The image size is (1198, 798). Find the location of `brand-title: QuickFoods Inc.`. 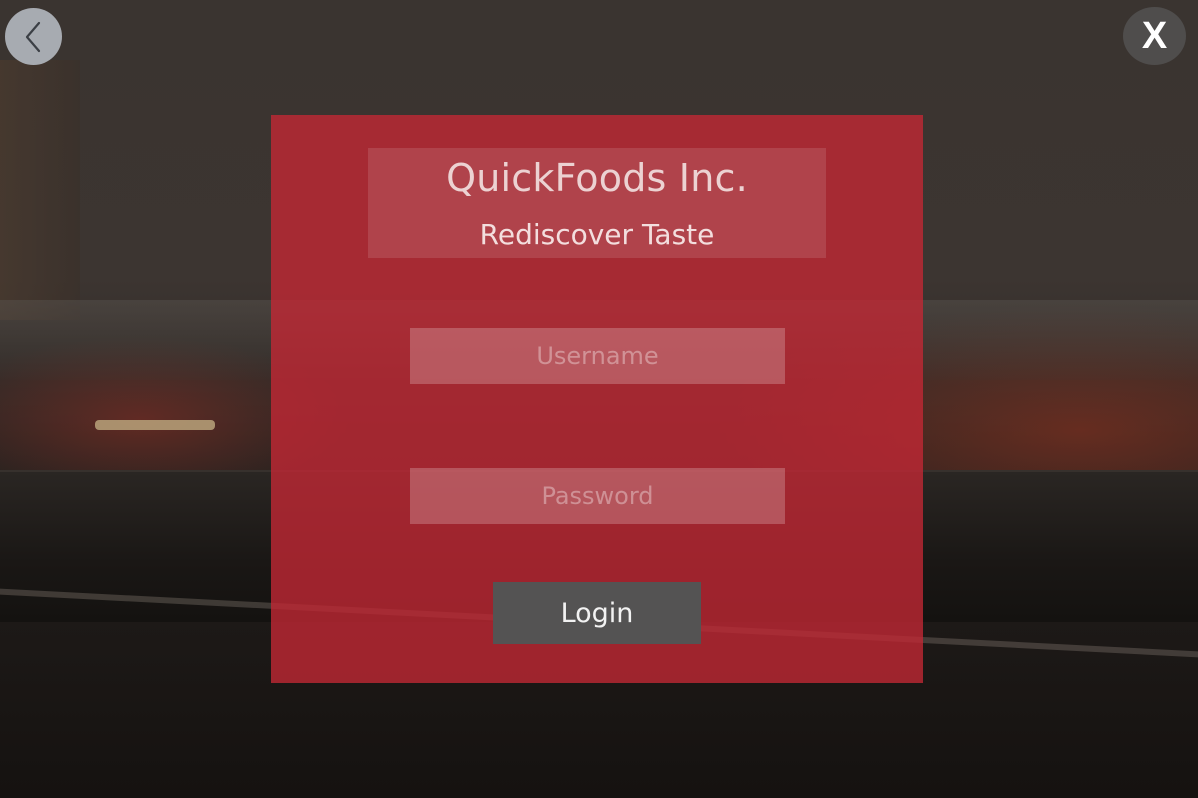

brand-title: QuickFoods Inc. is located at coordinates (597, 178).